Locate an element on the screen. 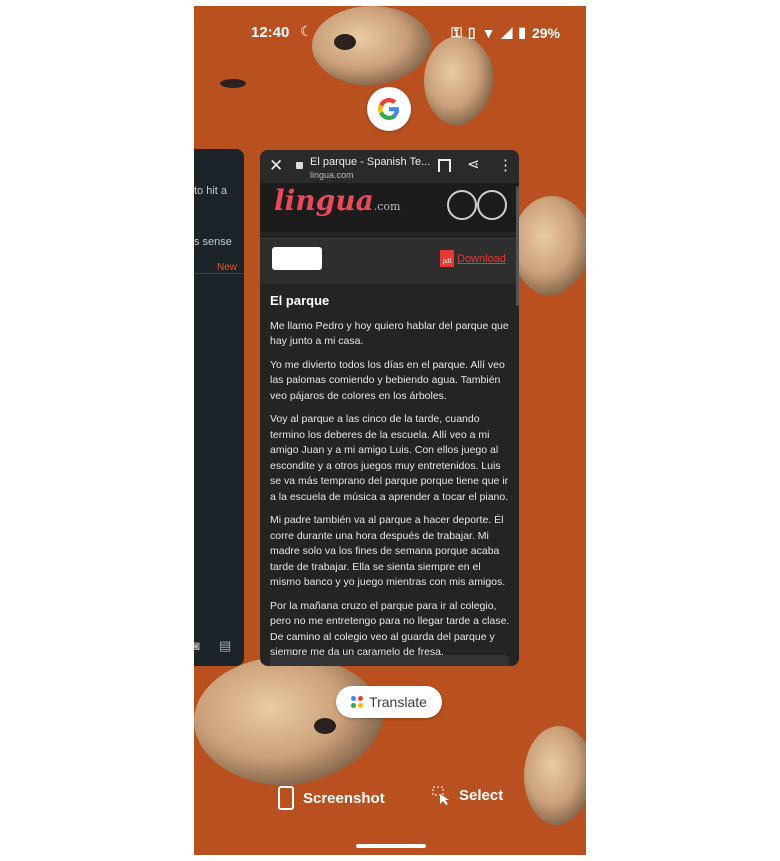 This screenshot has height=861, width=780. more-vert-icon: ⋮ is located at coordinates (505, 165).